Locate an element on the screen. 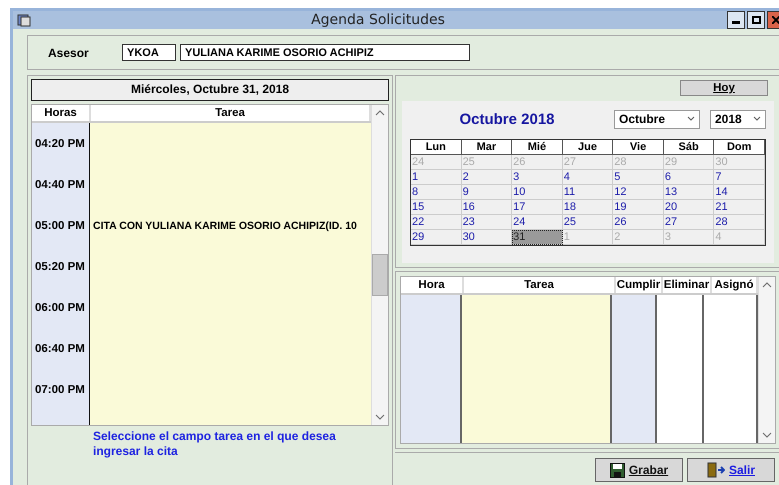  time-cell-text: 07:00 PM is located at coordinates (60, 390).